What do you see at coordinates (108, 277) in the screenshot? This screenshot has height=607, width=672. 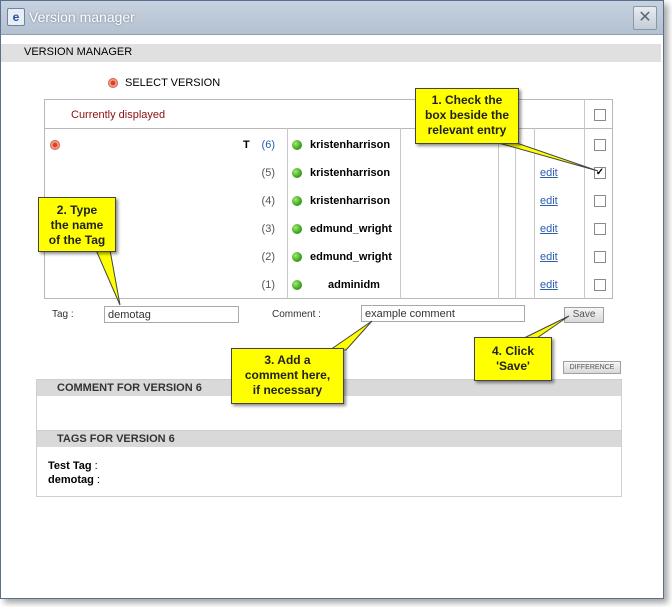 I see `callout-2-pointer` at bounding box center [108, 277].